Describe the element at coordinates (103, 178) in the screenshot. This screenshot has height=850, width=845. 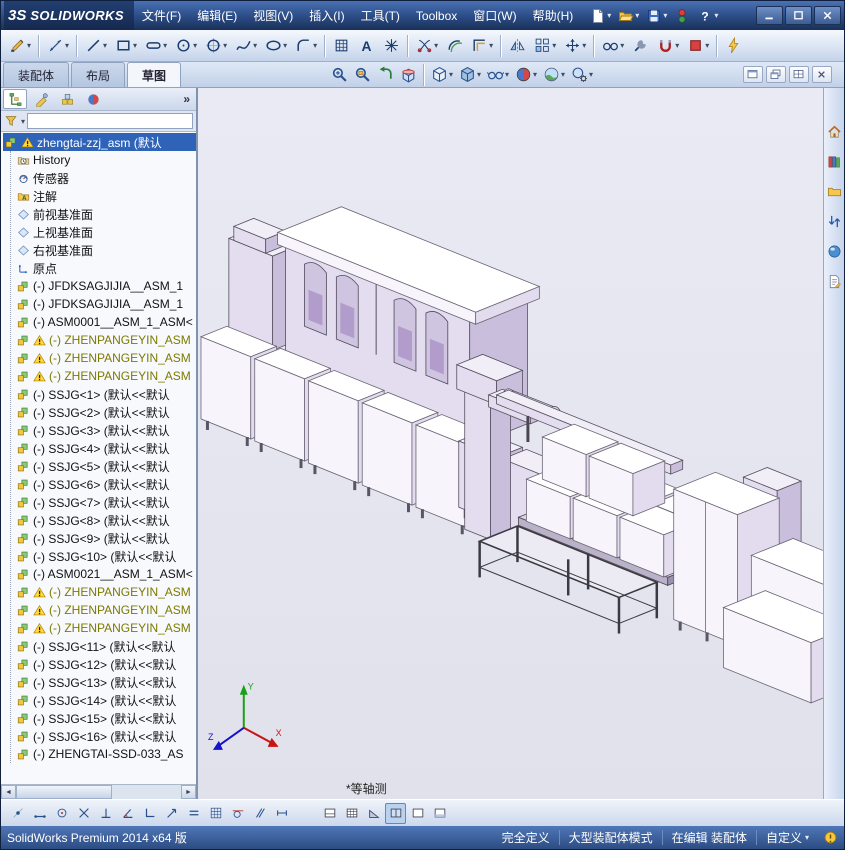
I see `tree-item: 传感器` at that location.